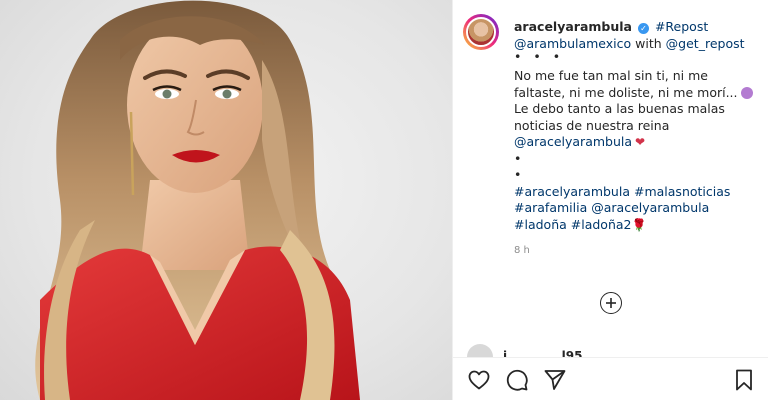 This screenshot has height=400, width=768. I want to click on hashtag-ladona2: #ladoña2, so click(601, 224).